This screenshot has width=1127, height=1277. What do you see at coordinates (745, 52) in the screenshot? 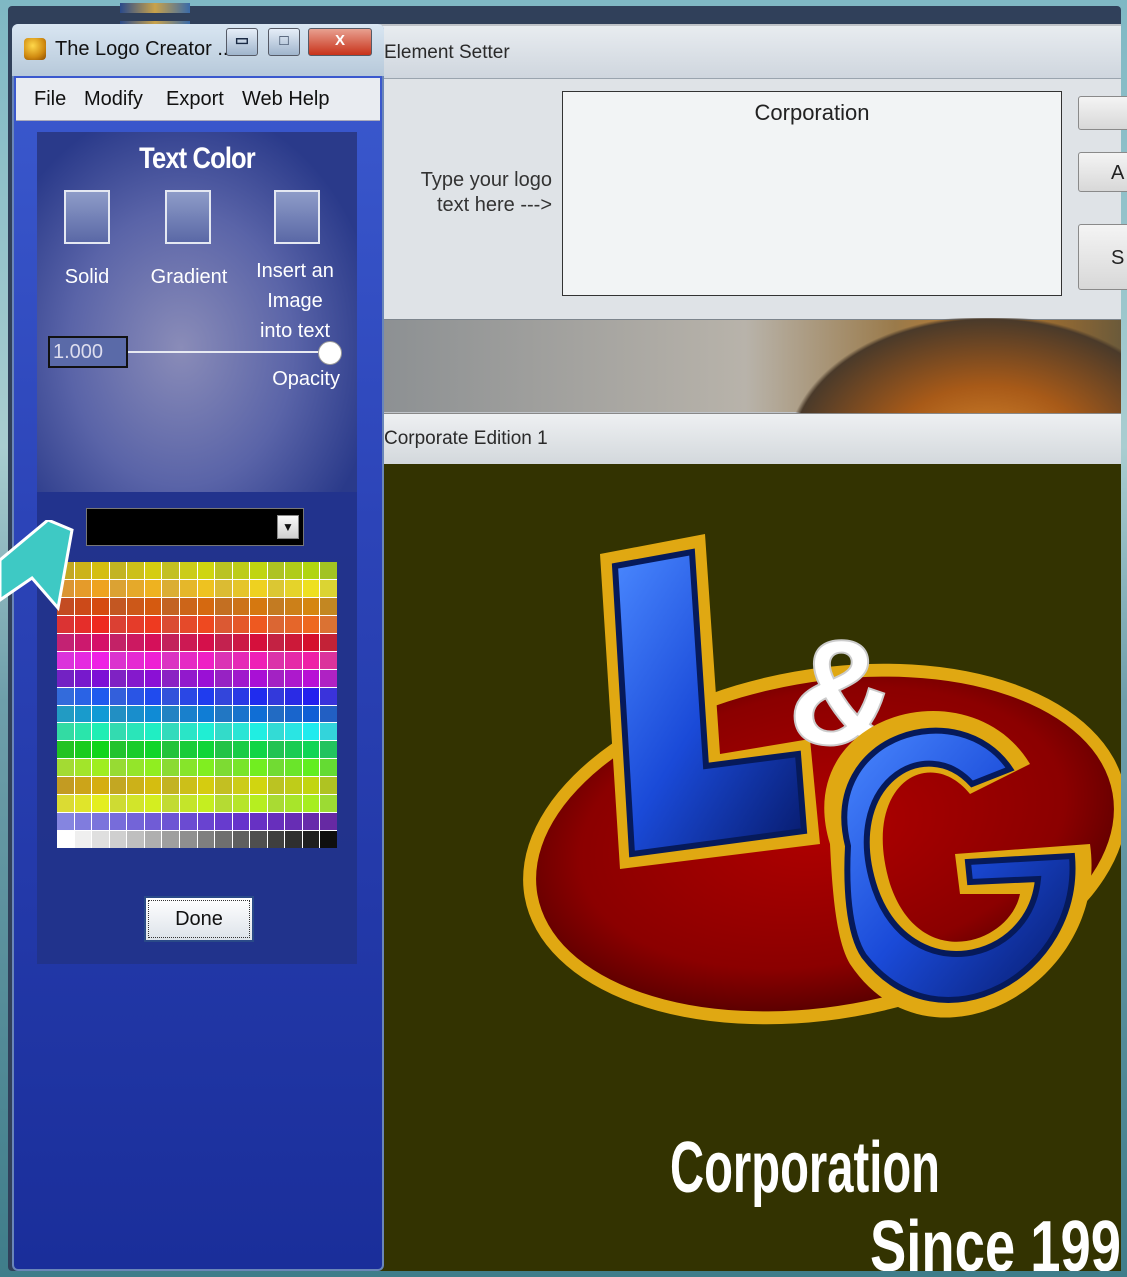
I see `element-setter-titlebar: Element Setter` at bounding box center [745, 52].